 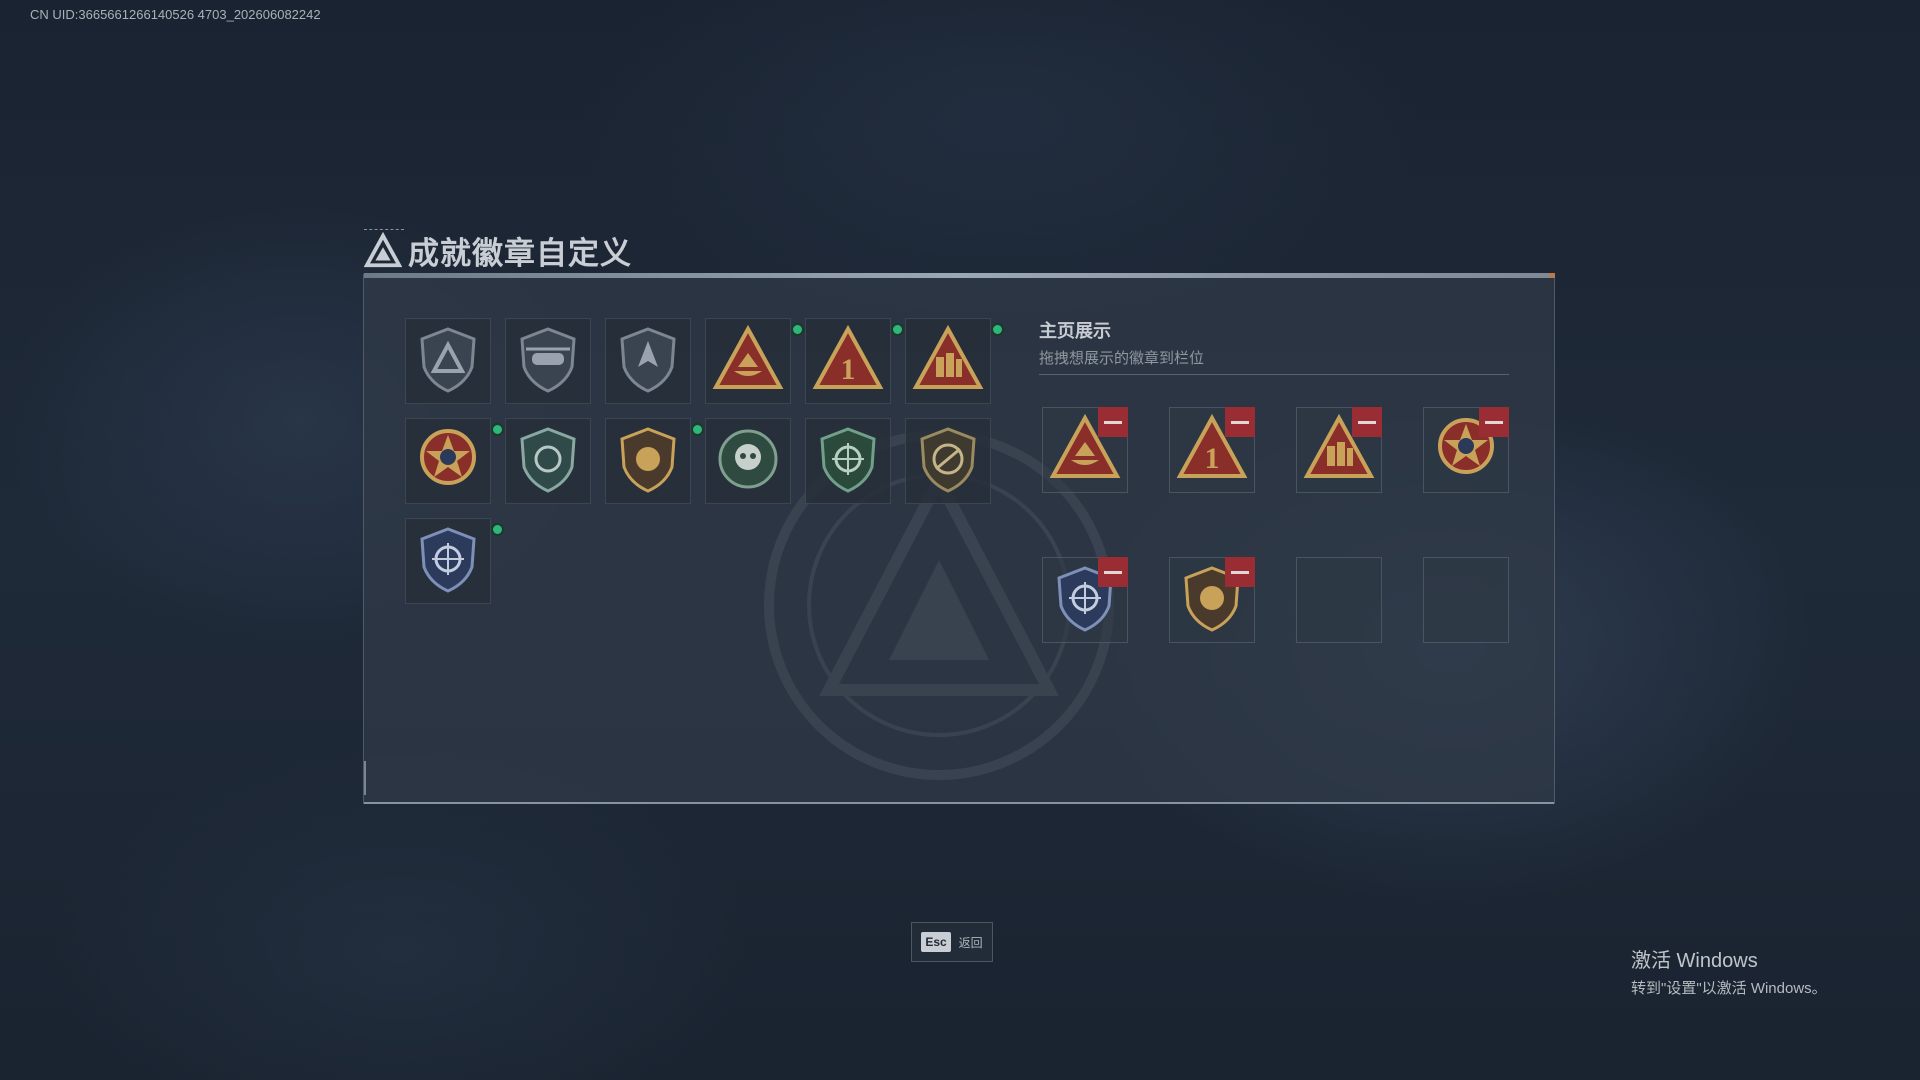 What do you see at coordinates (365, 778) in the screenshot?
I see `panel-corner-bracket` at bounding box center [365, 778].